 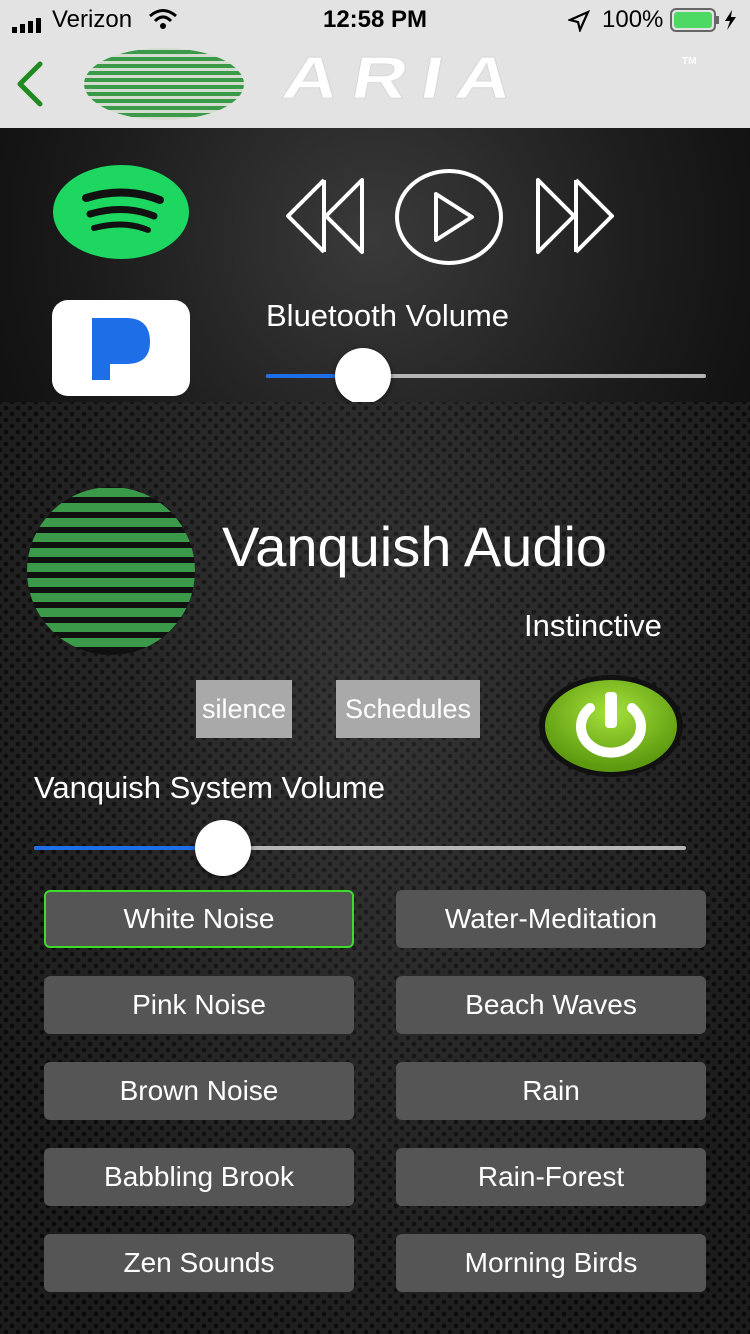 What do you see at coordinates (199, 1091) in the screenshot?
I see `sound-button-brown-noise: Brown Noise` at bounding box center [199, 1091].